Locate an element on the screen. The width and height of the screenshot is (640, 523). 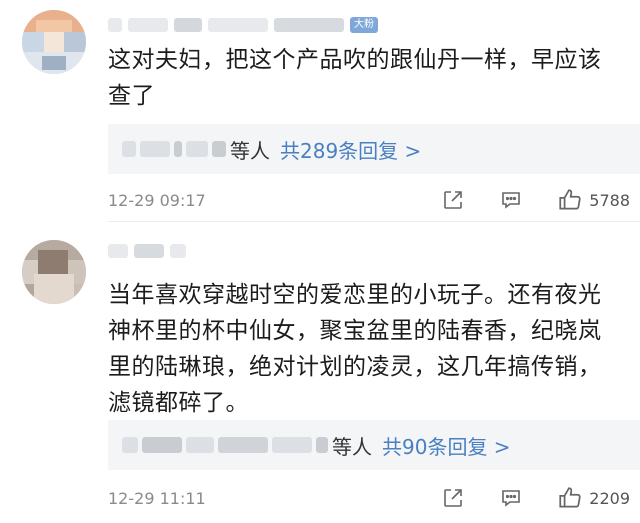
comment-time: 12-29 09:17 is located at coordinates (157, 200).